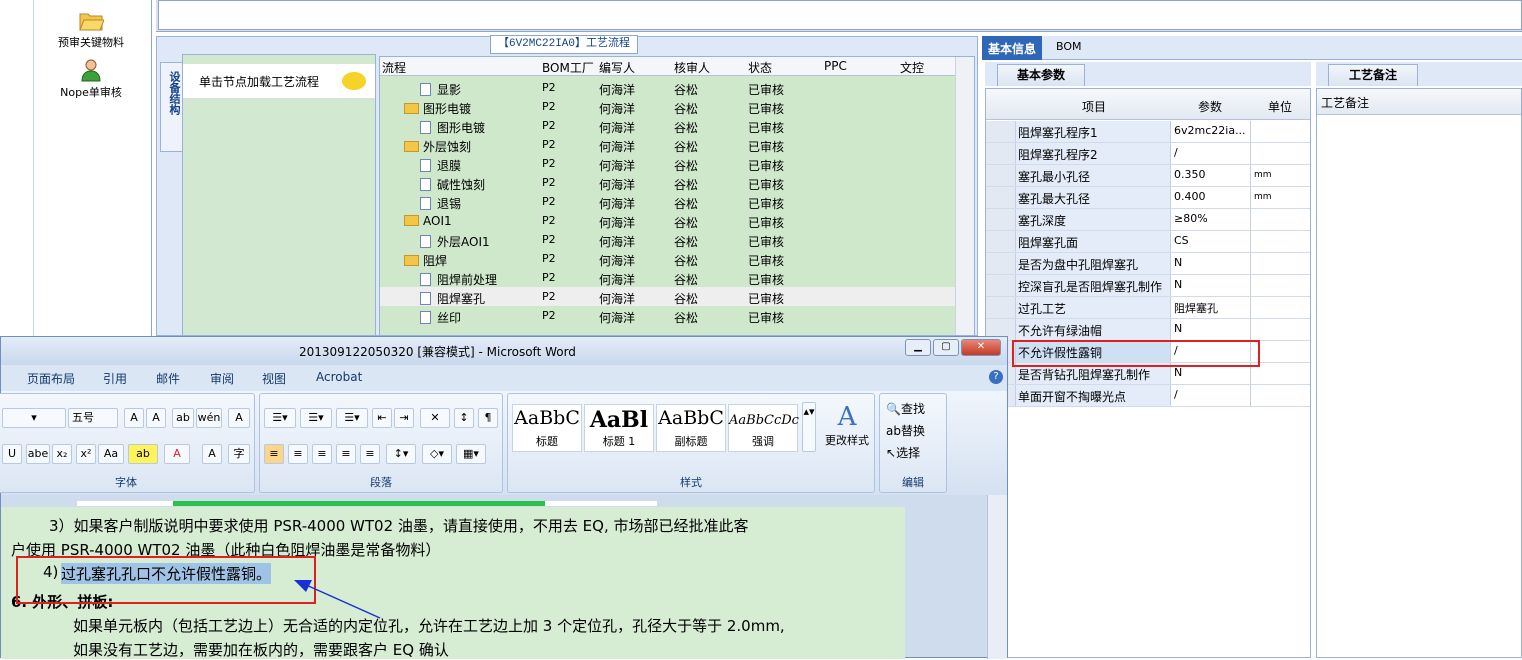 This screenshot has height=660, width=1522. I want to click on numbering-icon: ☰▾, so click(316, 418).